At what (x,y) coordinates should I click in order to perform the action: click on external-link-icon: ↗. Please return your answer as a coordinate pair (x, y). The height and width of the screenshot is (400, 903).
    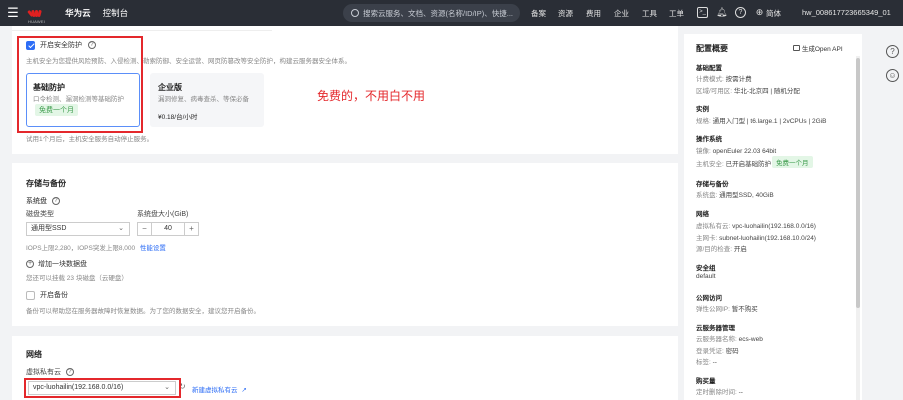
    Looking at the image, I should click on (244, 390).